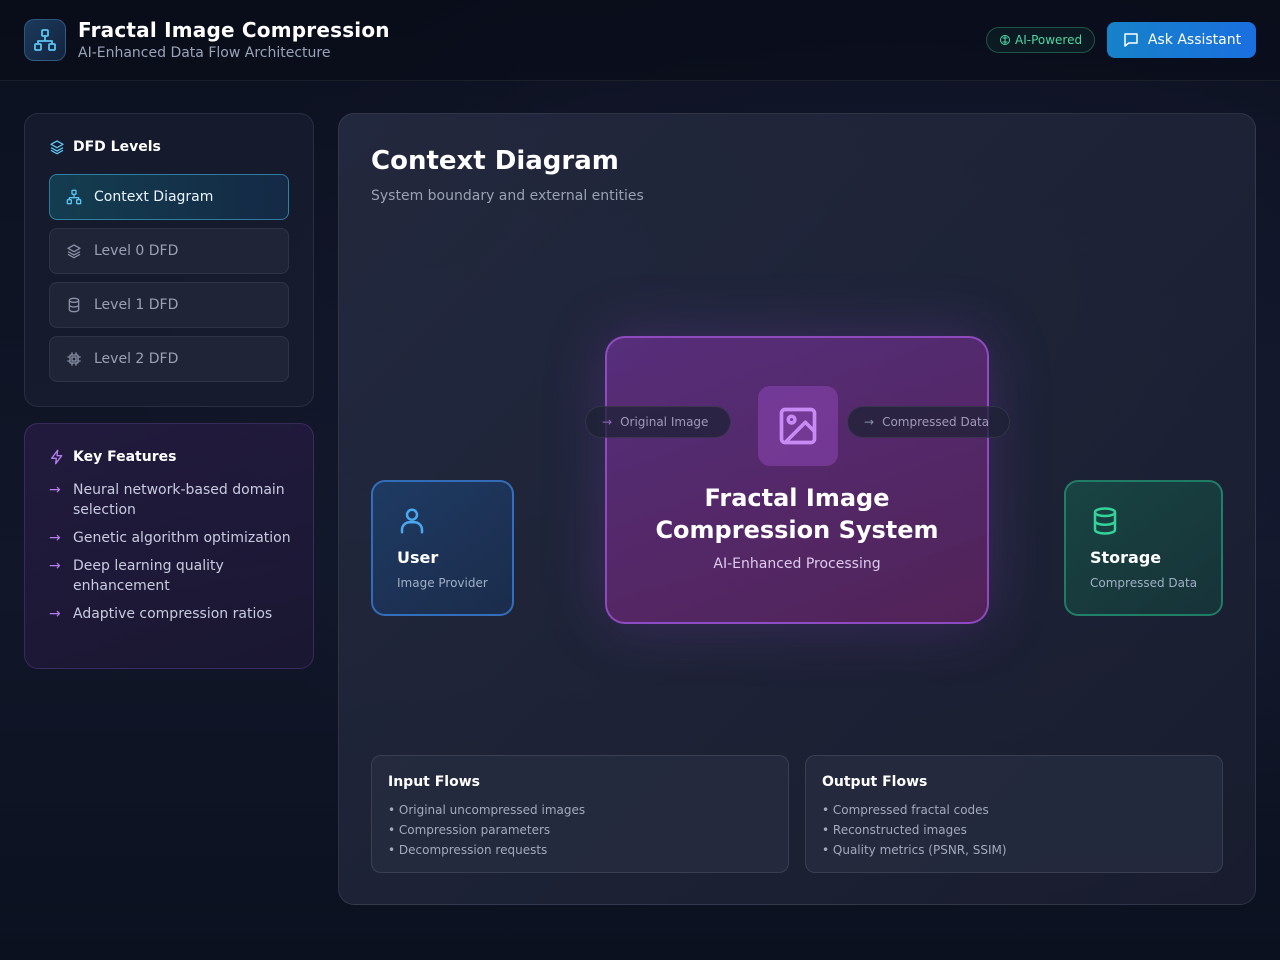 The image size is (1280, 960). I want to click on app-title: Fractal Image Compression, so click(234, 30).